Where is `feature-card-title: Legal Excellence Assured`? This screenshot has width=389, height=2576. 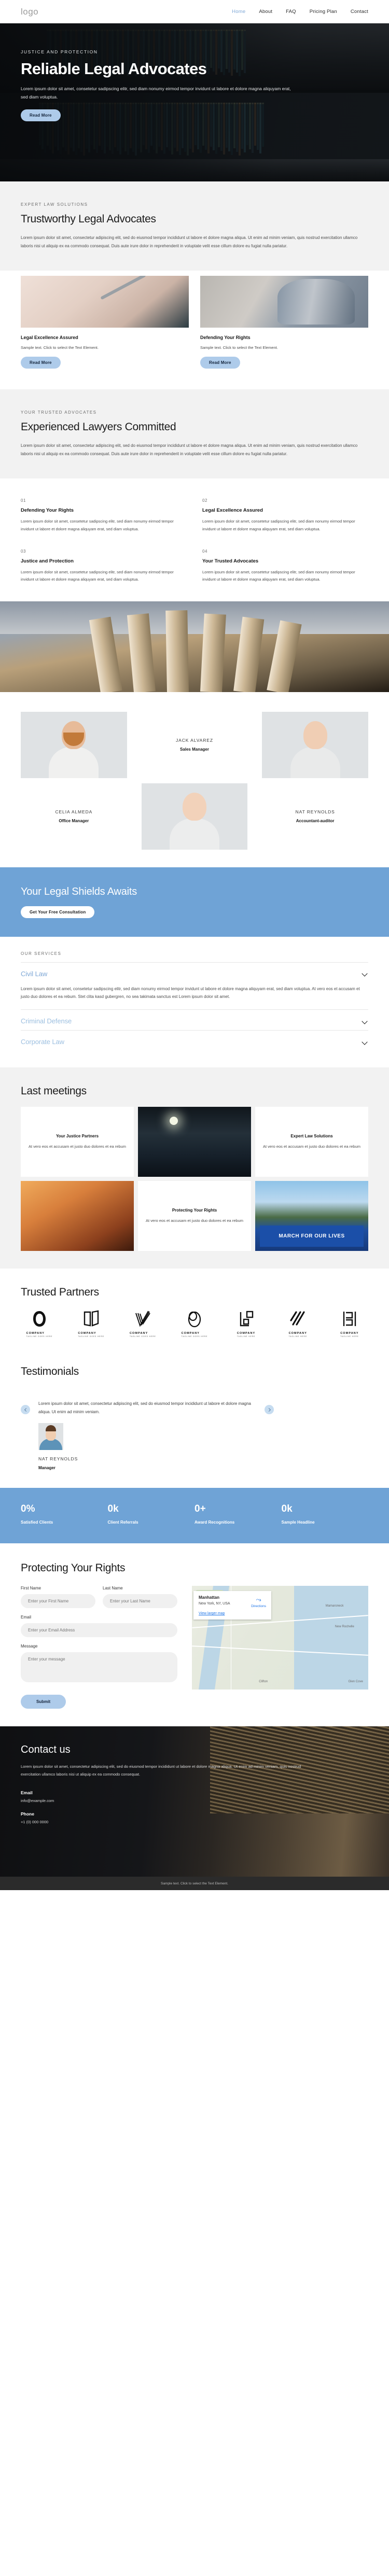 feature-card-title: Legal Excellence Assured is located at coordinates (49, 338).